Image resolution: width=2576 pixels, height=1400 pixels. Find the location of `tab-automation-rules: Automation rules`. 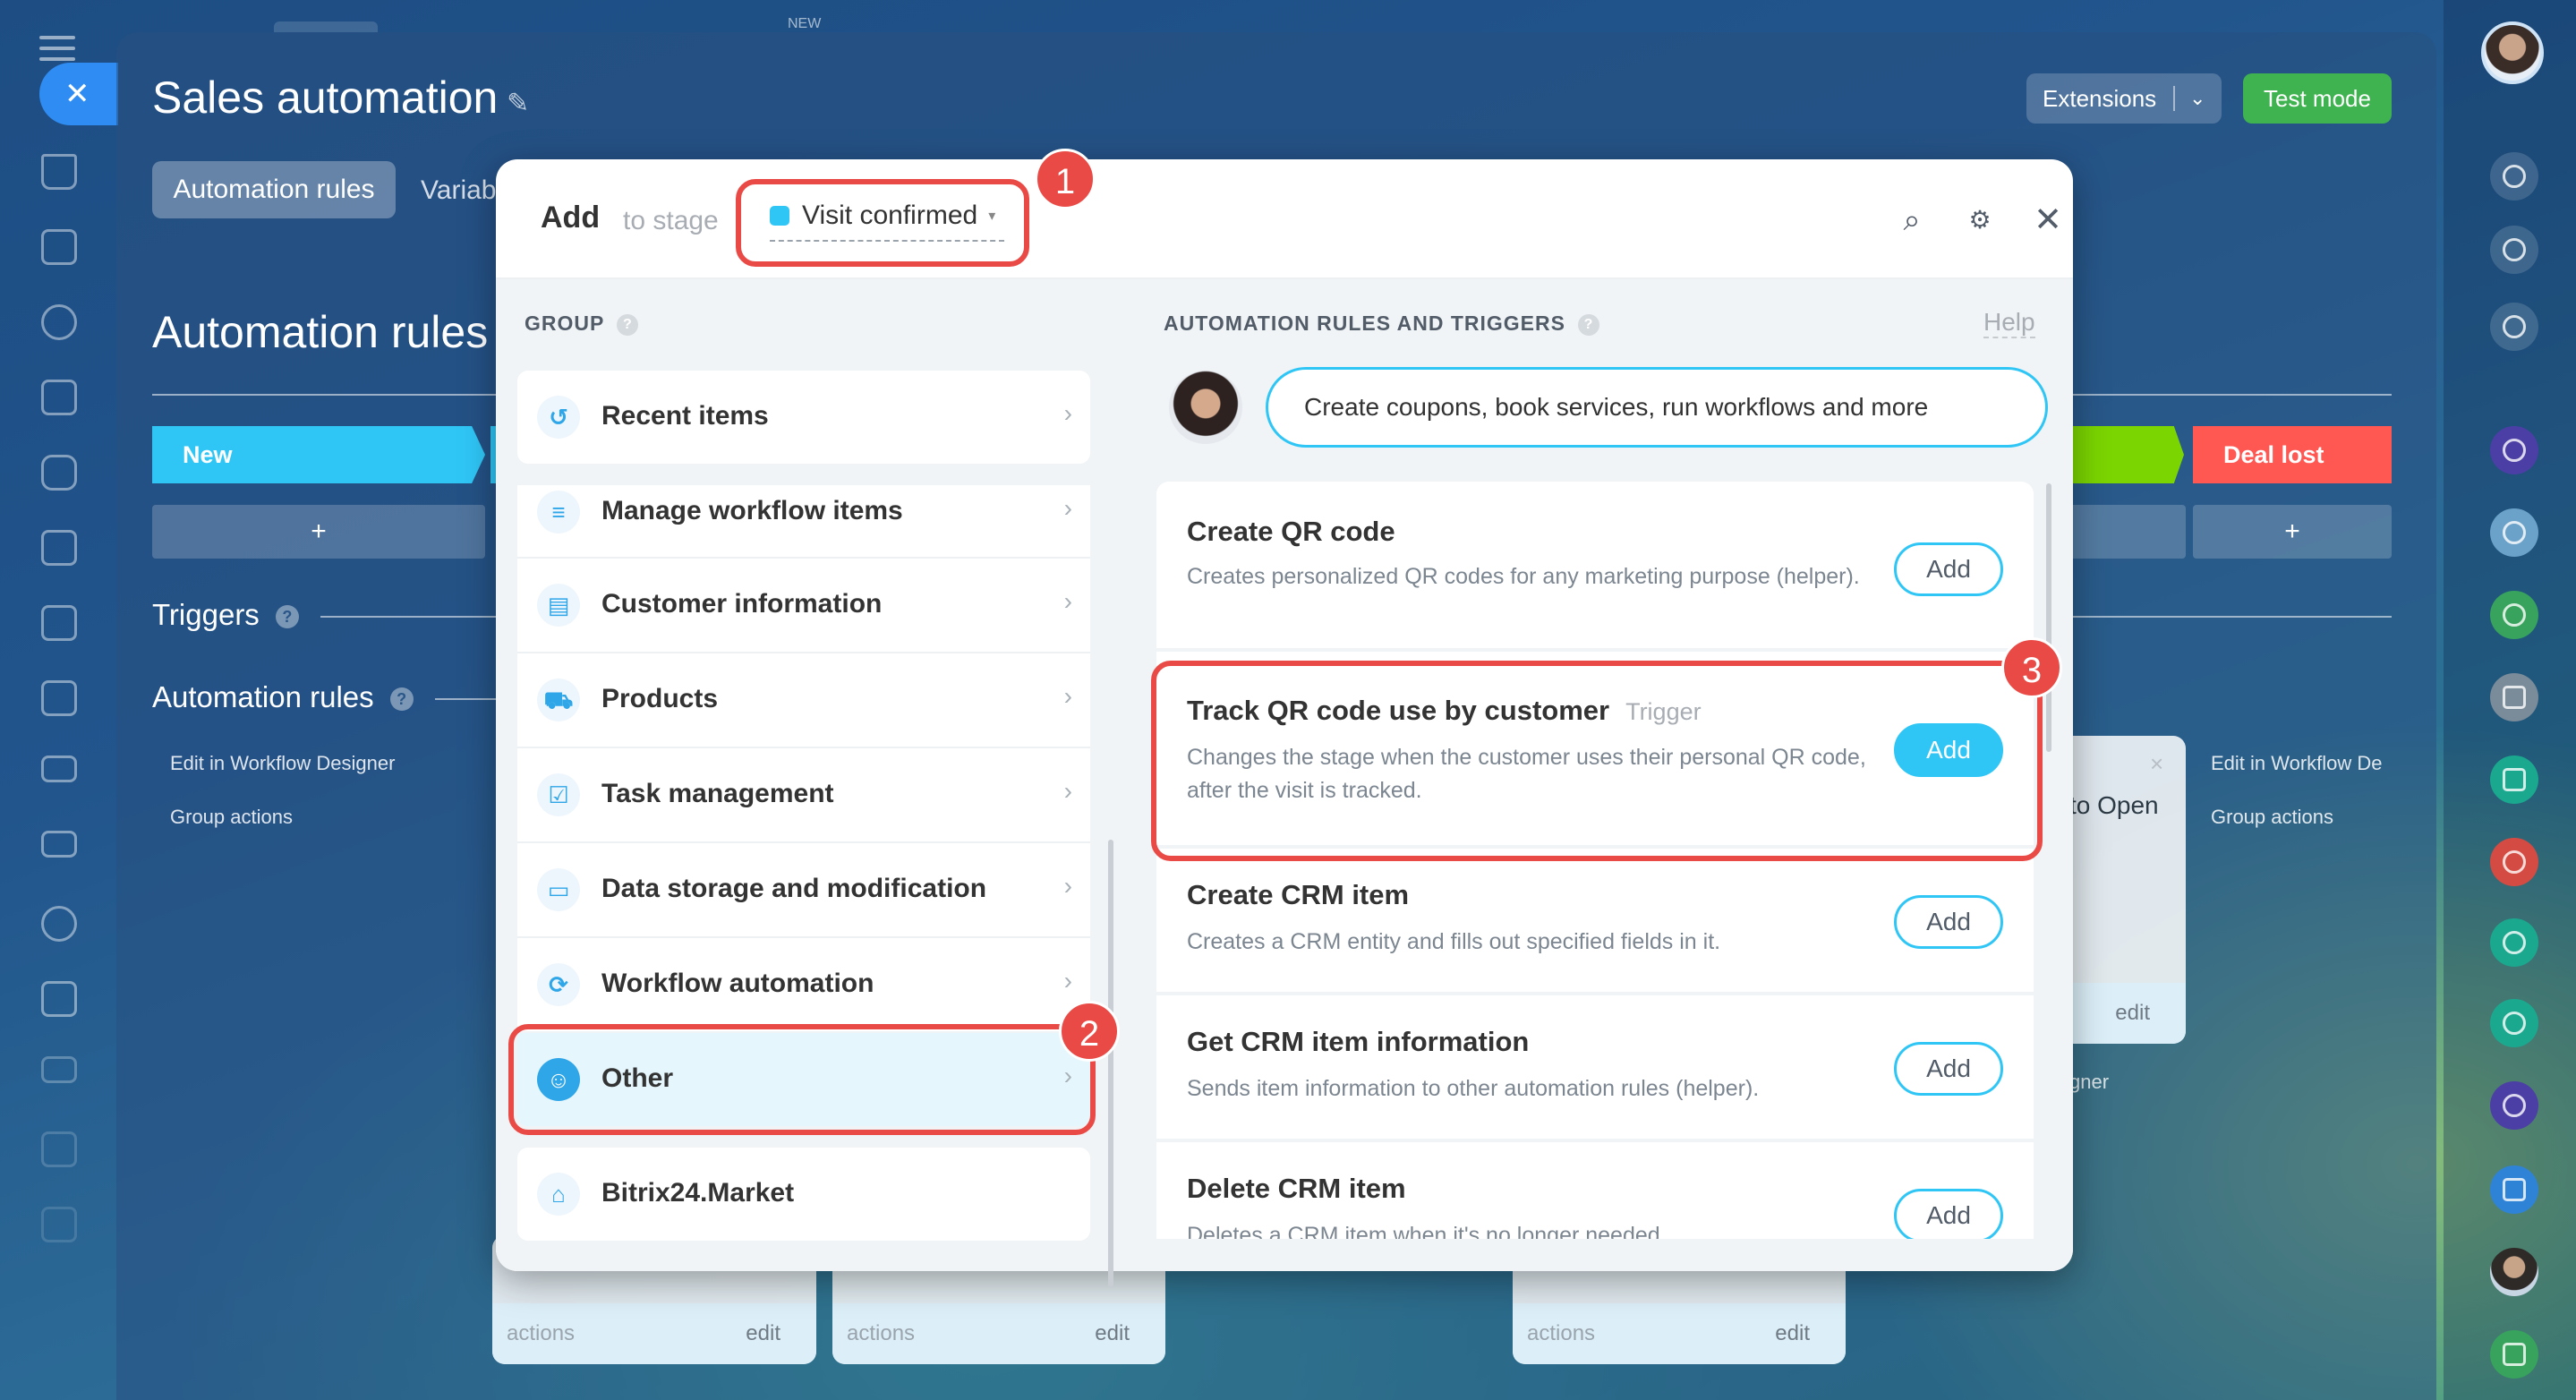

tab-automation-rules: Automation rules is located at coordinates (274, 190).